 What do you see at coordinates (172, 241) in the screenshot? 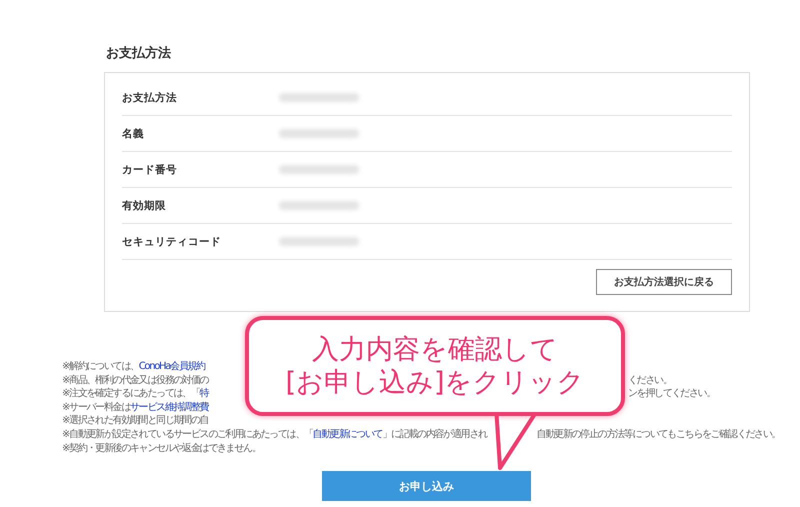
I see `field-label: セキュリティコード` at bounding box center [172, 241].